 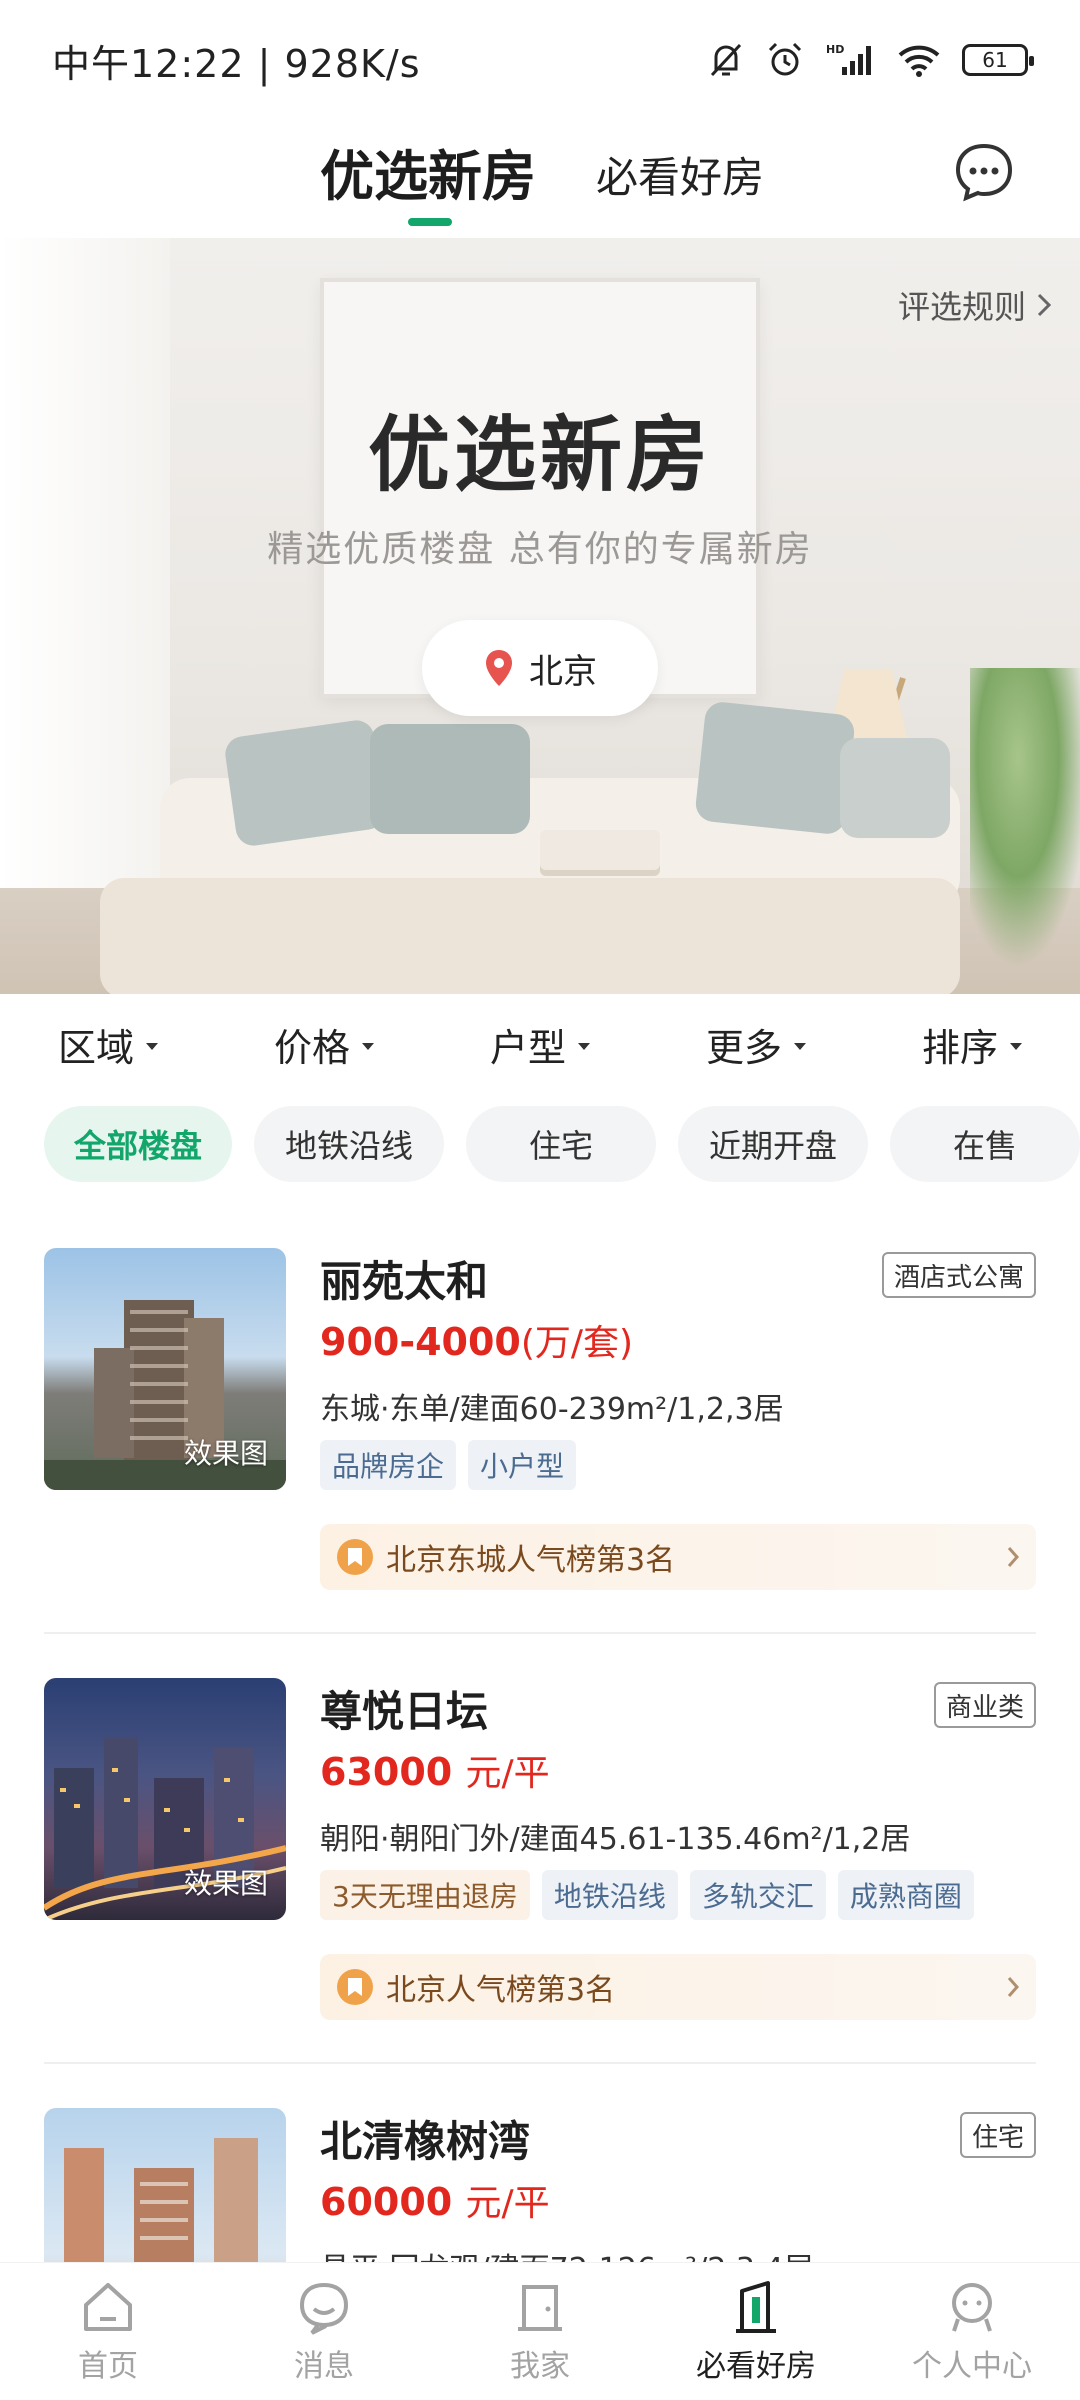 What do you see at coordinates (425, 1895) in the screenshot?
I see `listing-tag: 3天无理由退房` at bounding box center [425, 1895].